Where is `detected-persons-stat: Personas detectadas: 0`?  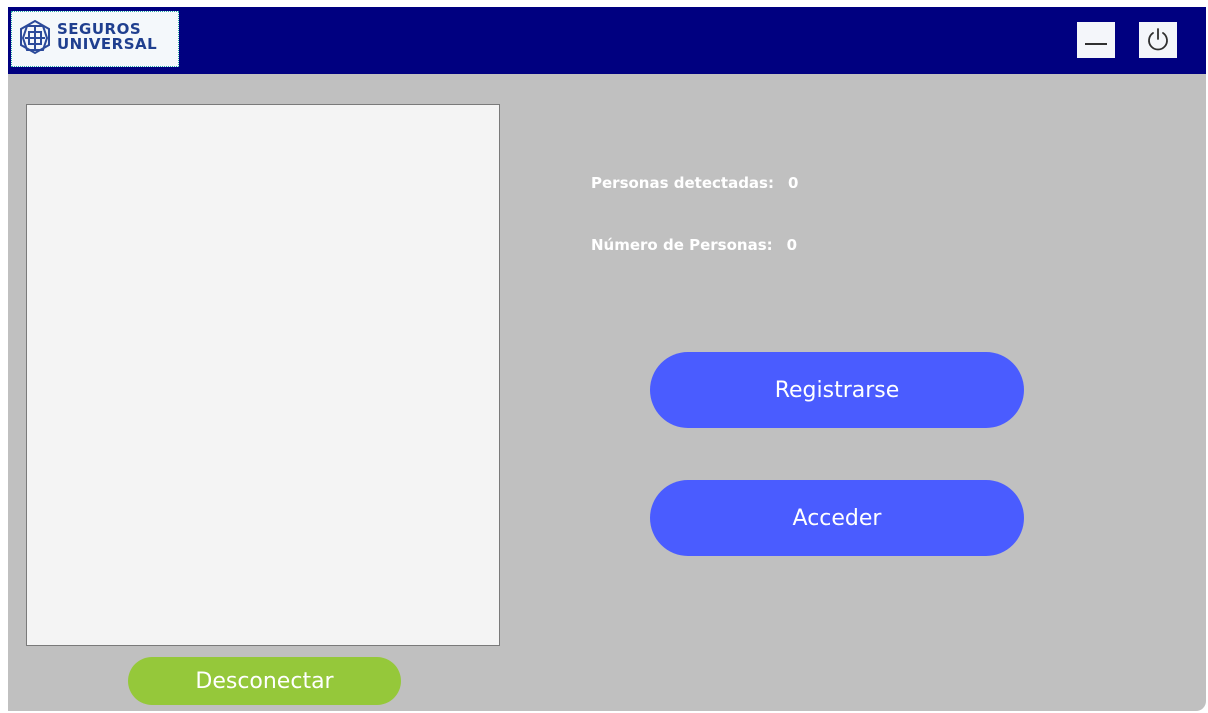 detected-persons-stat: Personas detectadas: 0 is located at coordinates (694, 183).